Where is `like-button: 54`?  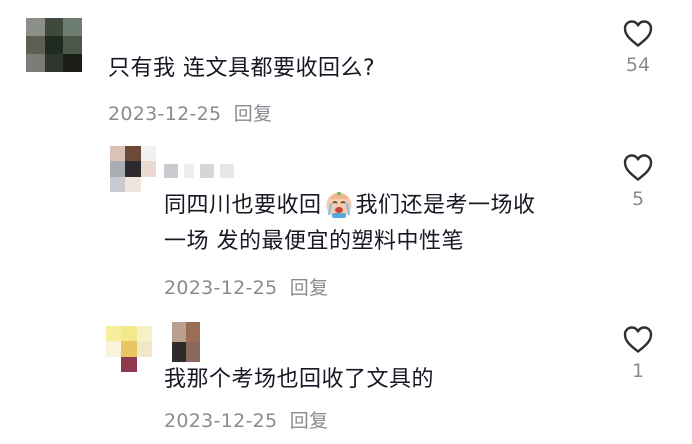
like-button: 54 is located at coordinates (638, 47).